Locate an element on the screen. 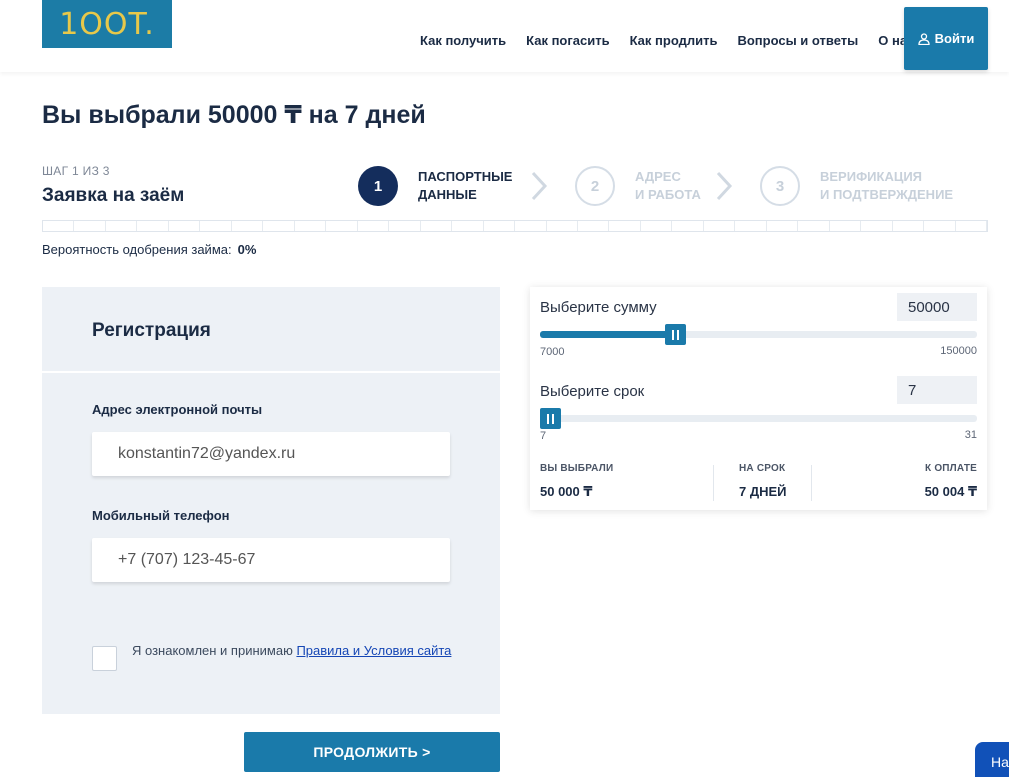 Image resolution: width=1009 pixels, height=777 pixels. phone-label: Мобильный телефон is located at coordinates (161, 515).